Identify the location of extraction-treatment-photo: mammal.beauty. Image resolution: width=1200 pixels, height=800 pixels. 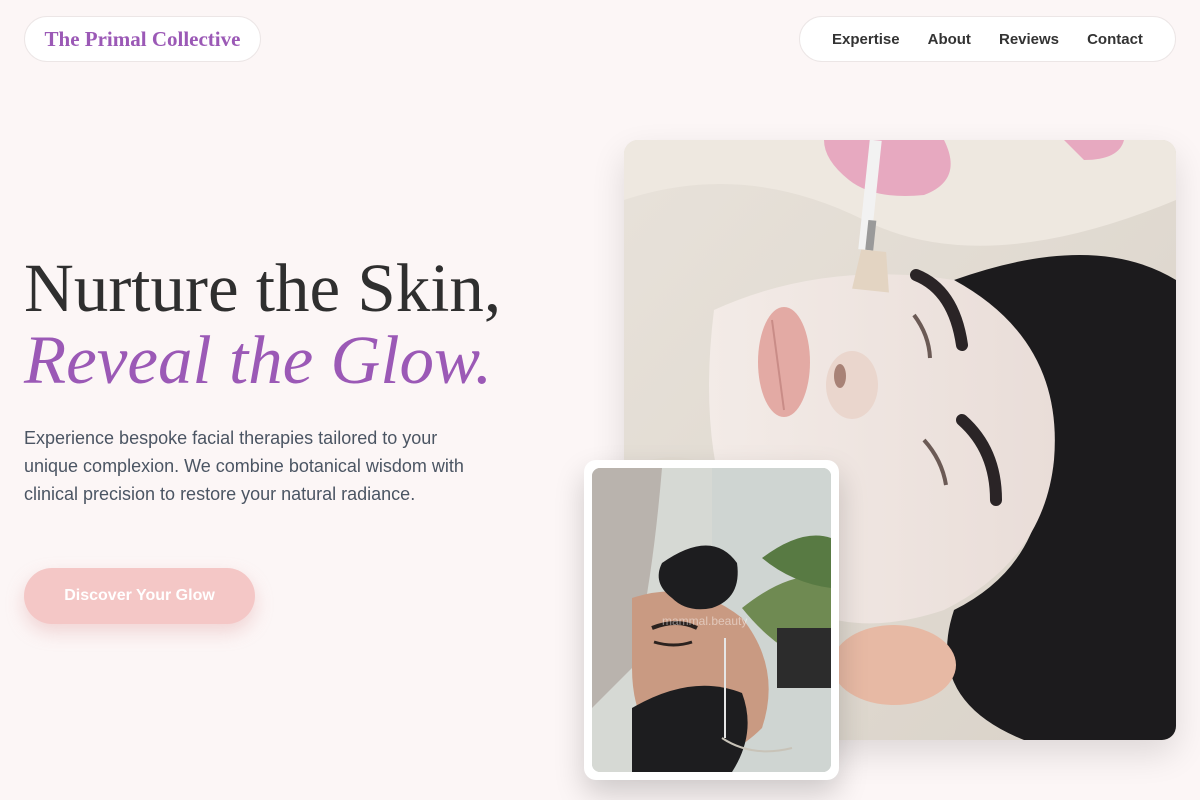
(711, 620).